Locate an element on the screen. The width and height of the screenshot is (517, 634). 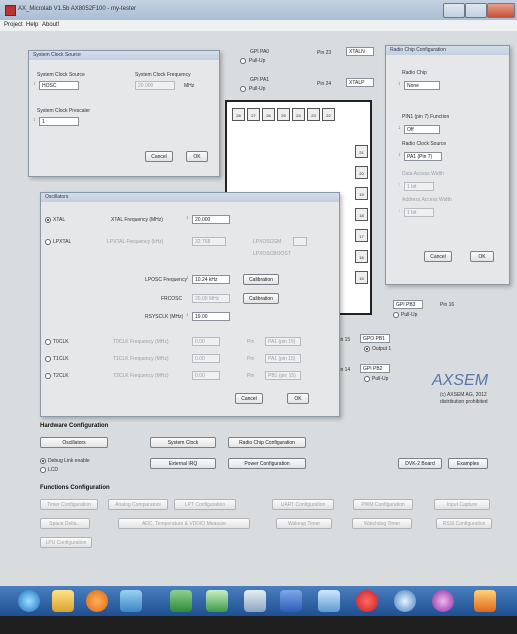
oscillators-cancel-button: Cancel is located at coordinates (249, 398).